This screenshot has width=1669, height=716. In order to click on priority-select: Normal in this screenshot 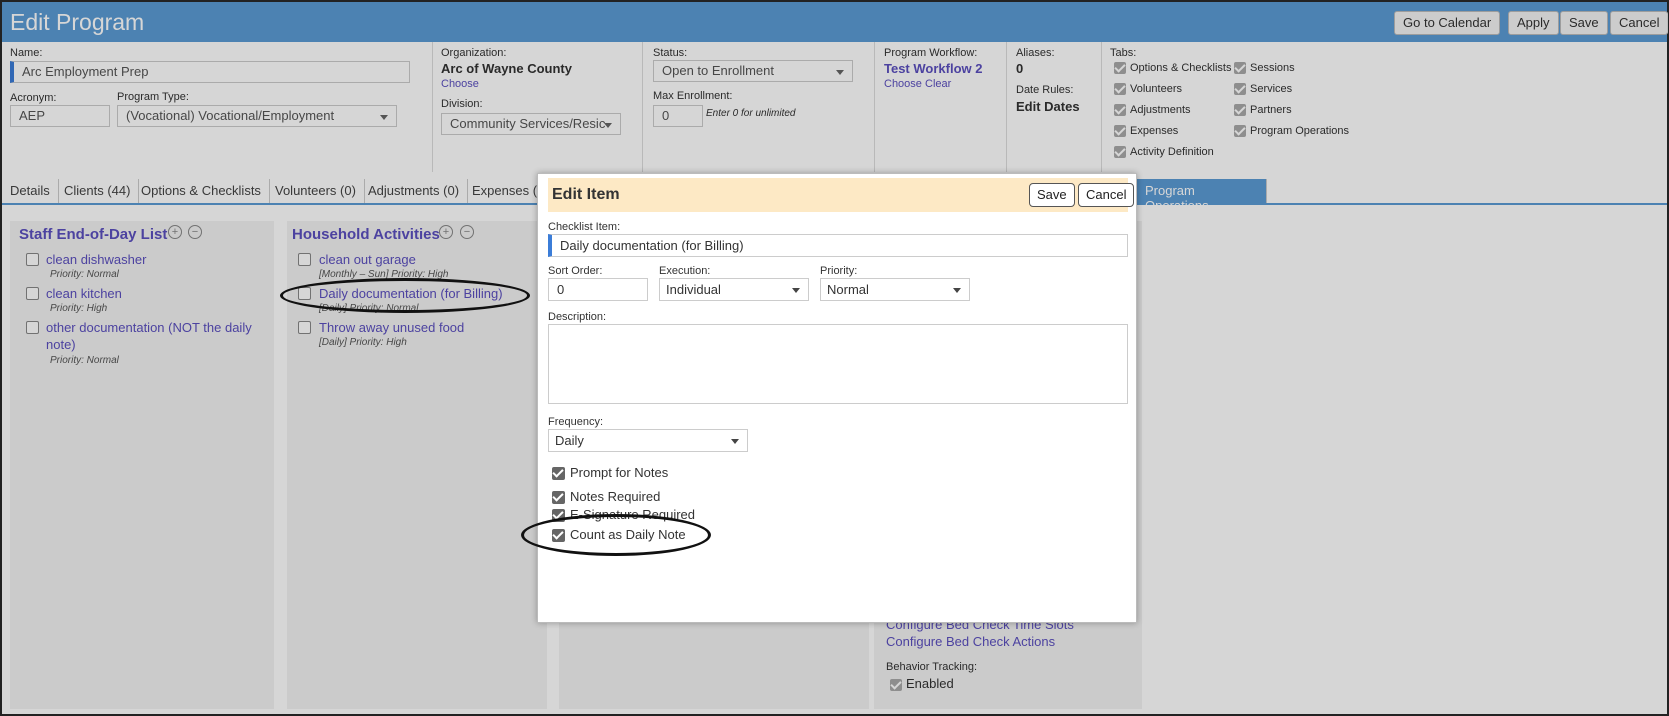, I will do `click(895, 289)`.